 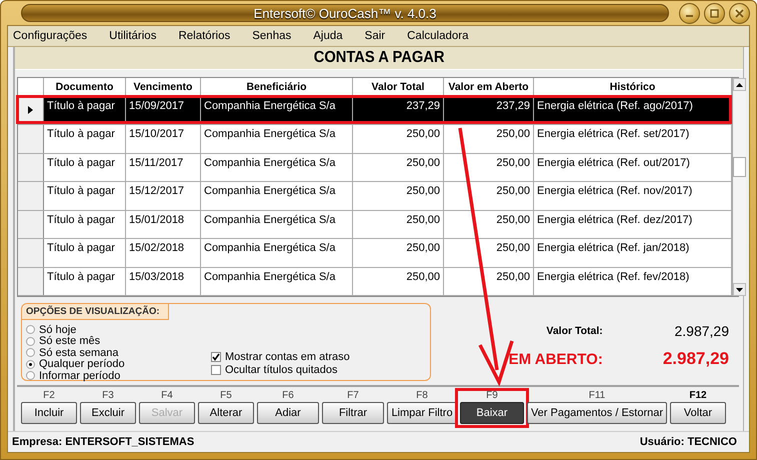 What do you see at coordinates (78, 352) in the screenshot?
I see `radio-label: Só esta semana` at bounding box center [78, 352].